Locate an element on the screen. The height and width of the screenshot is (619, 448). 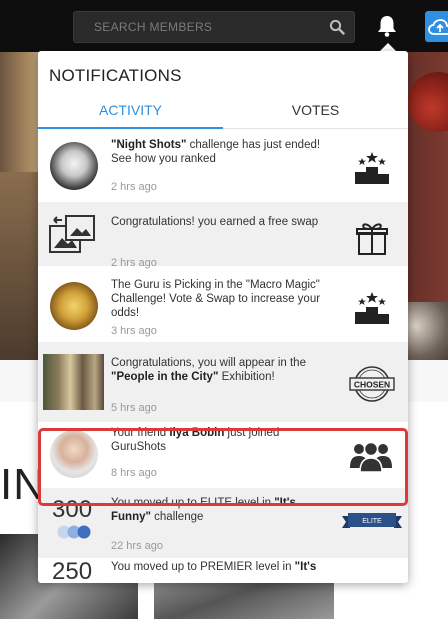
level-ribbon-icon: ELITE is located at coordinates (372, 520).